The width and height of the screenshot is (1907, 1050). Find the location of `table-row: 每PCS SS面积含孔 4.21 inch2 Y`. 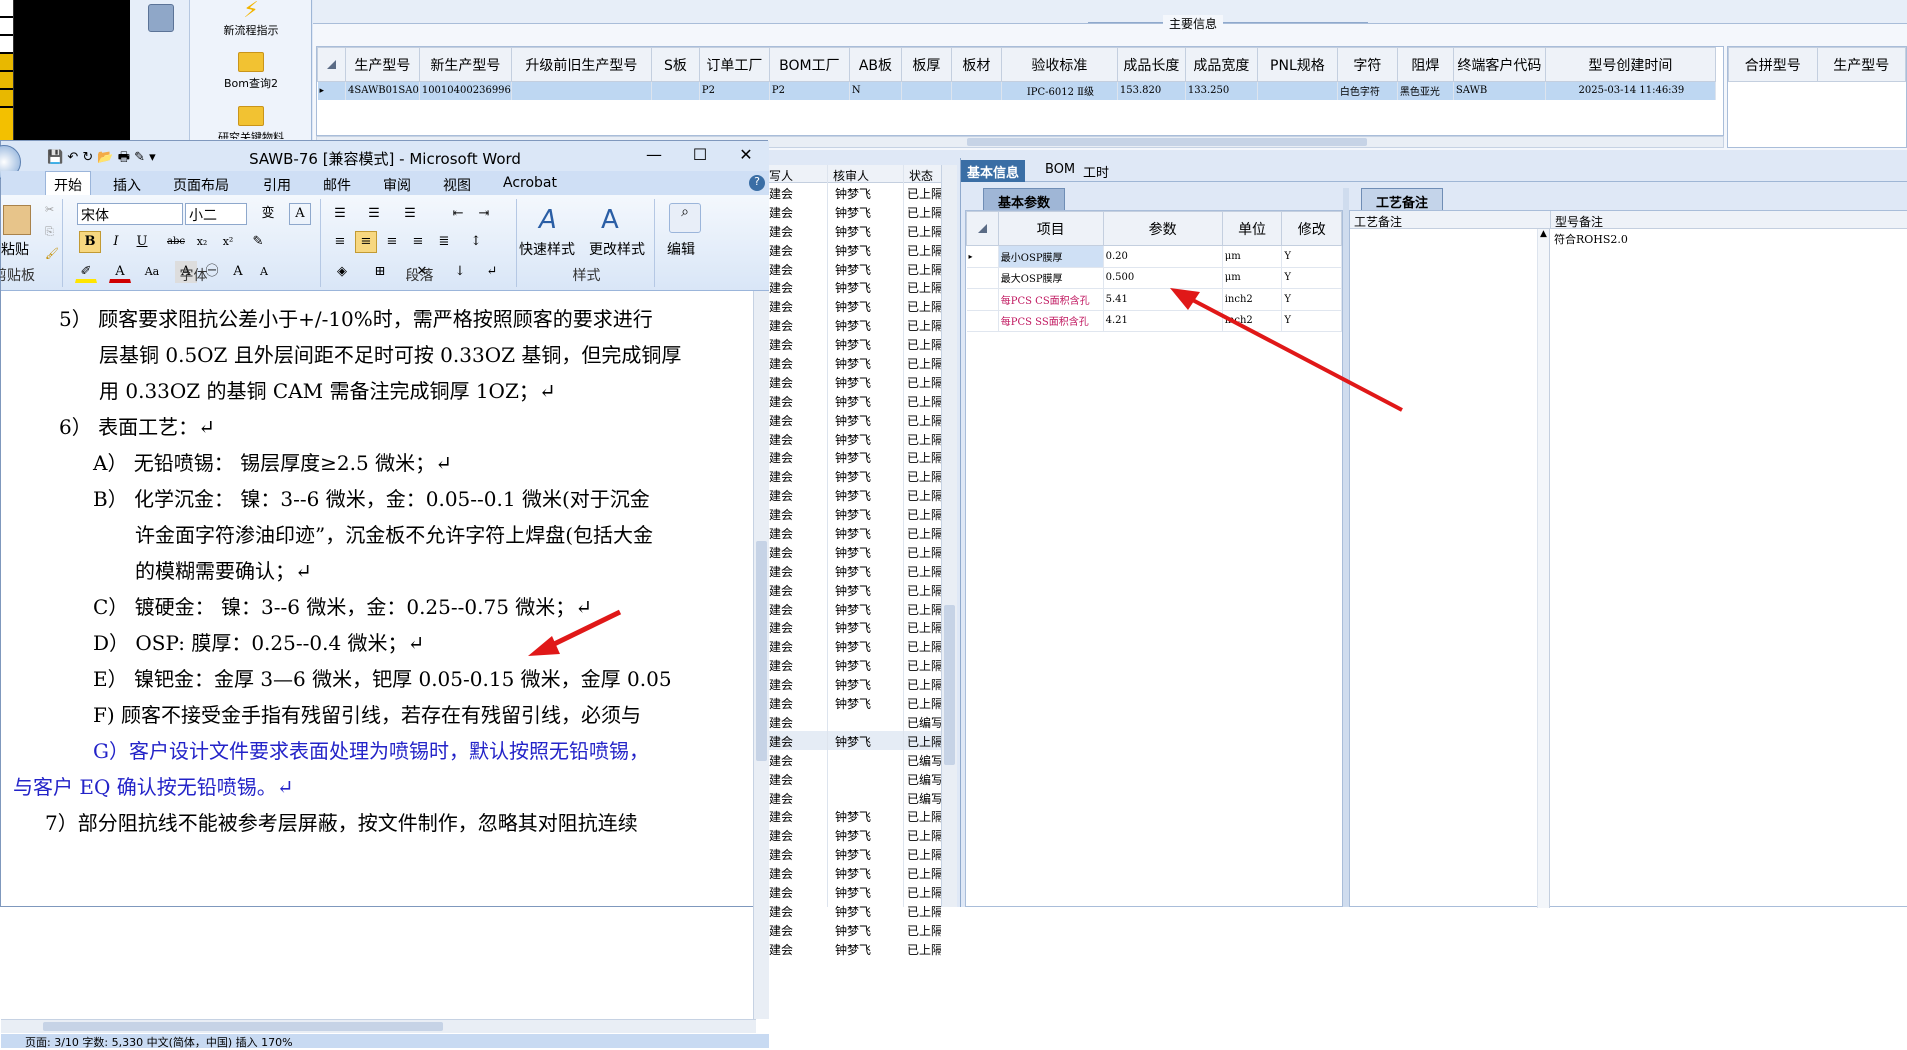

table-row: 每PCS SS面积含孔 4.21 inch2 Y is located at coordinates (1154, 321).